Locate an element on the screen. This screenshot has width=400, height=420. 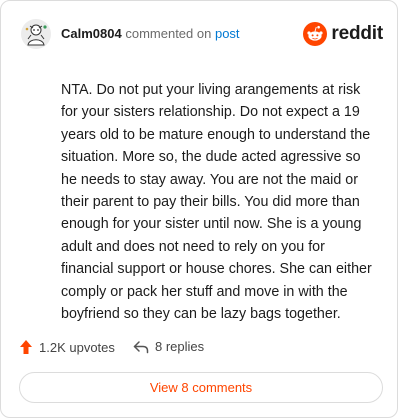
upvote-button: 1.2K upvotes is located at coordinates (67, 347).